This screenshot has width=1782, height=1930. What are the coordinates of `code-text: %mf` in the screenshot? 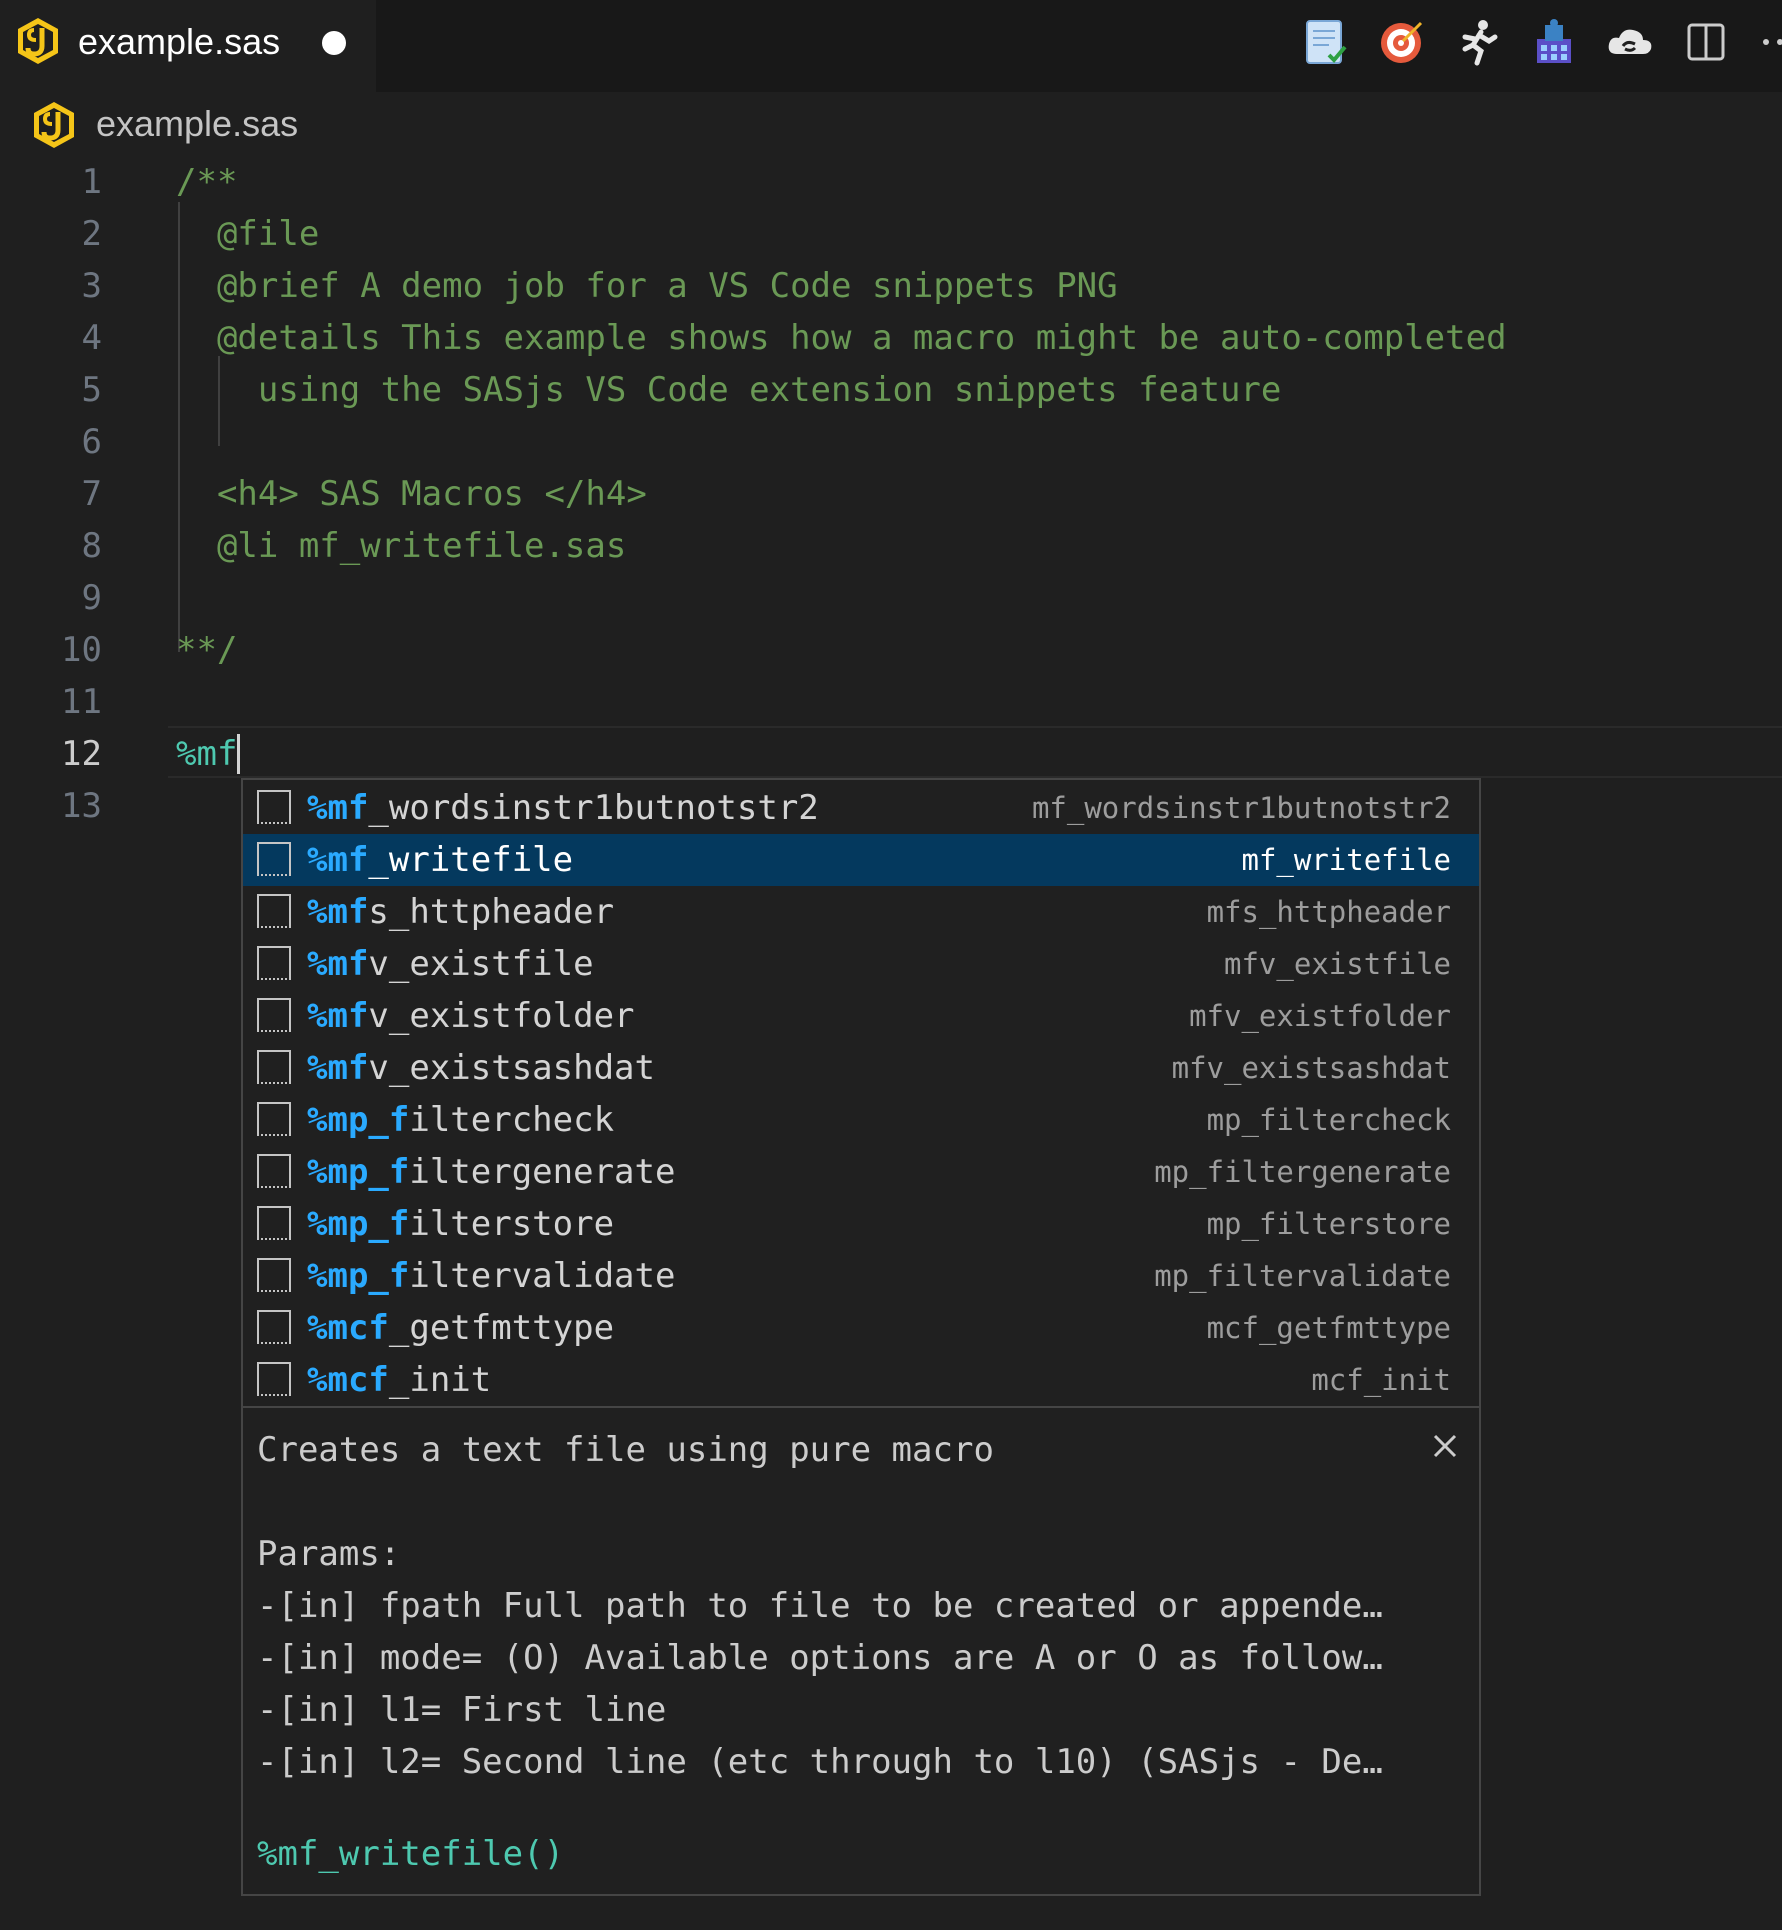 It's located at (207, 754).